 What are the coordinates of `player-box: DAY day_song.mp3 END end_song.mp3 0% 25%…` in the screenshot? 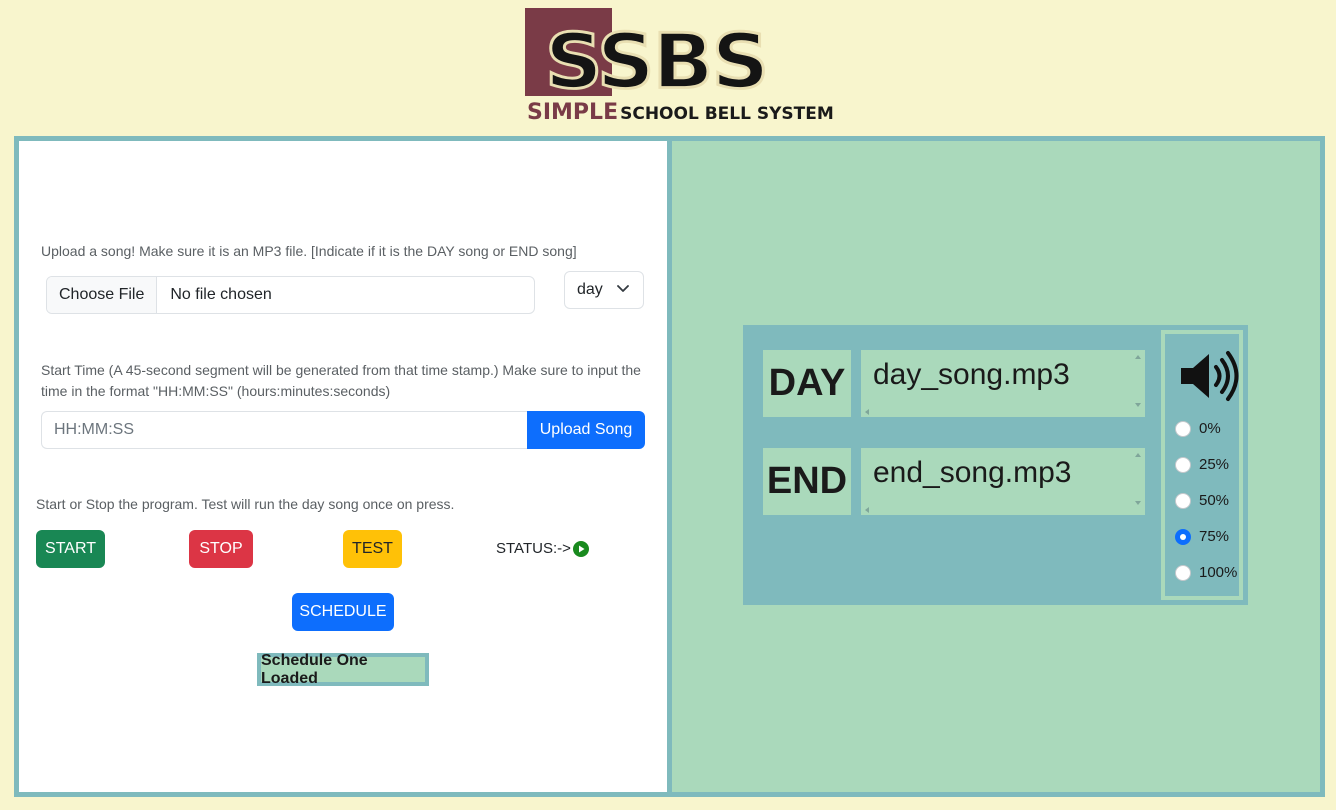 It's located at (995, 465).